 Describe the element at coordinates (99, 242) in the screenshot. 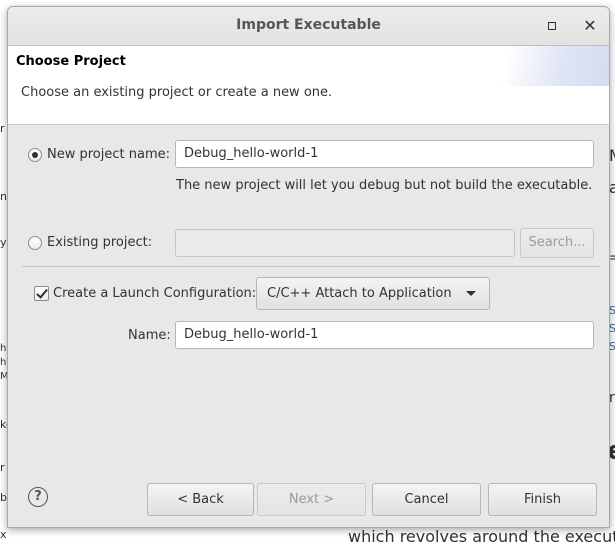

I see `existing-project-label: Existing project:` at that location.